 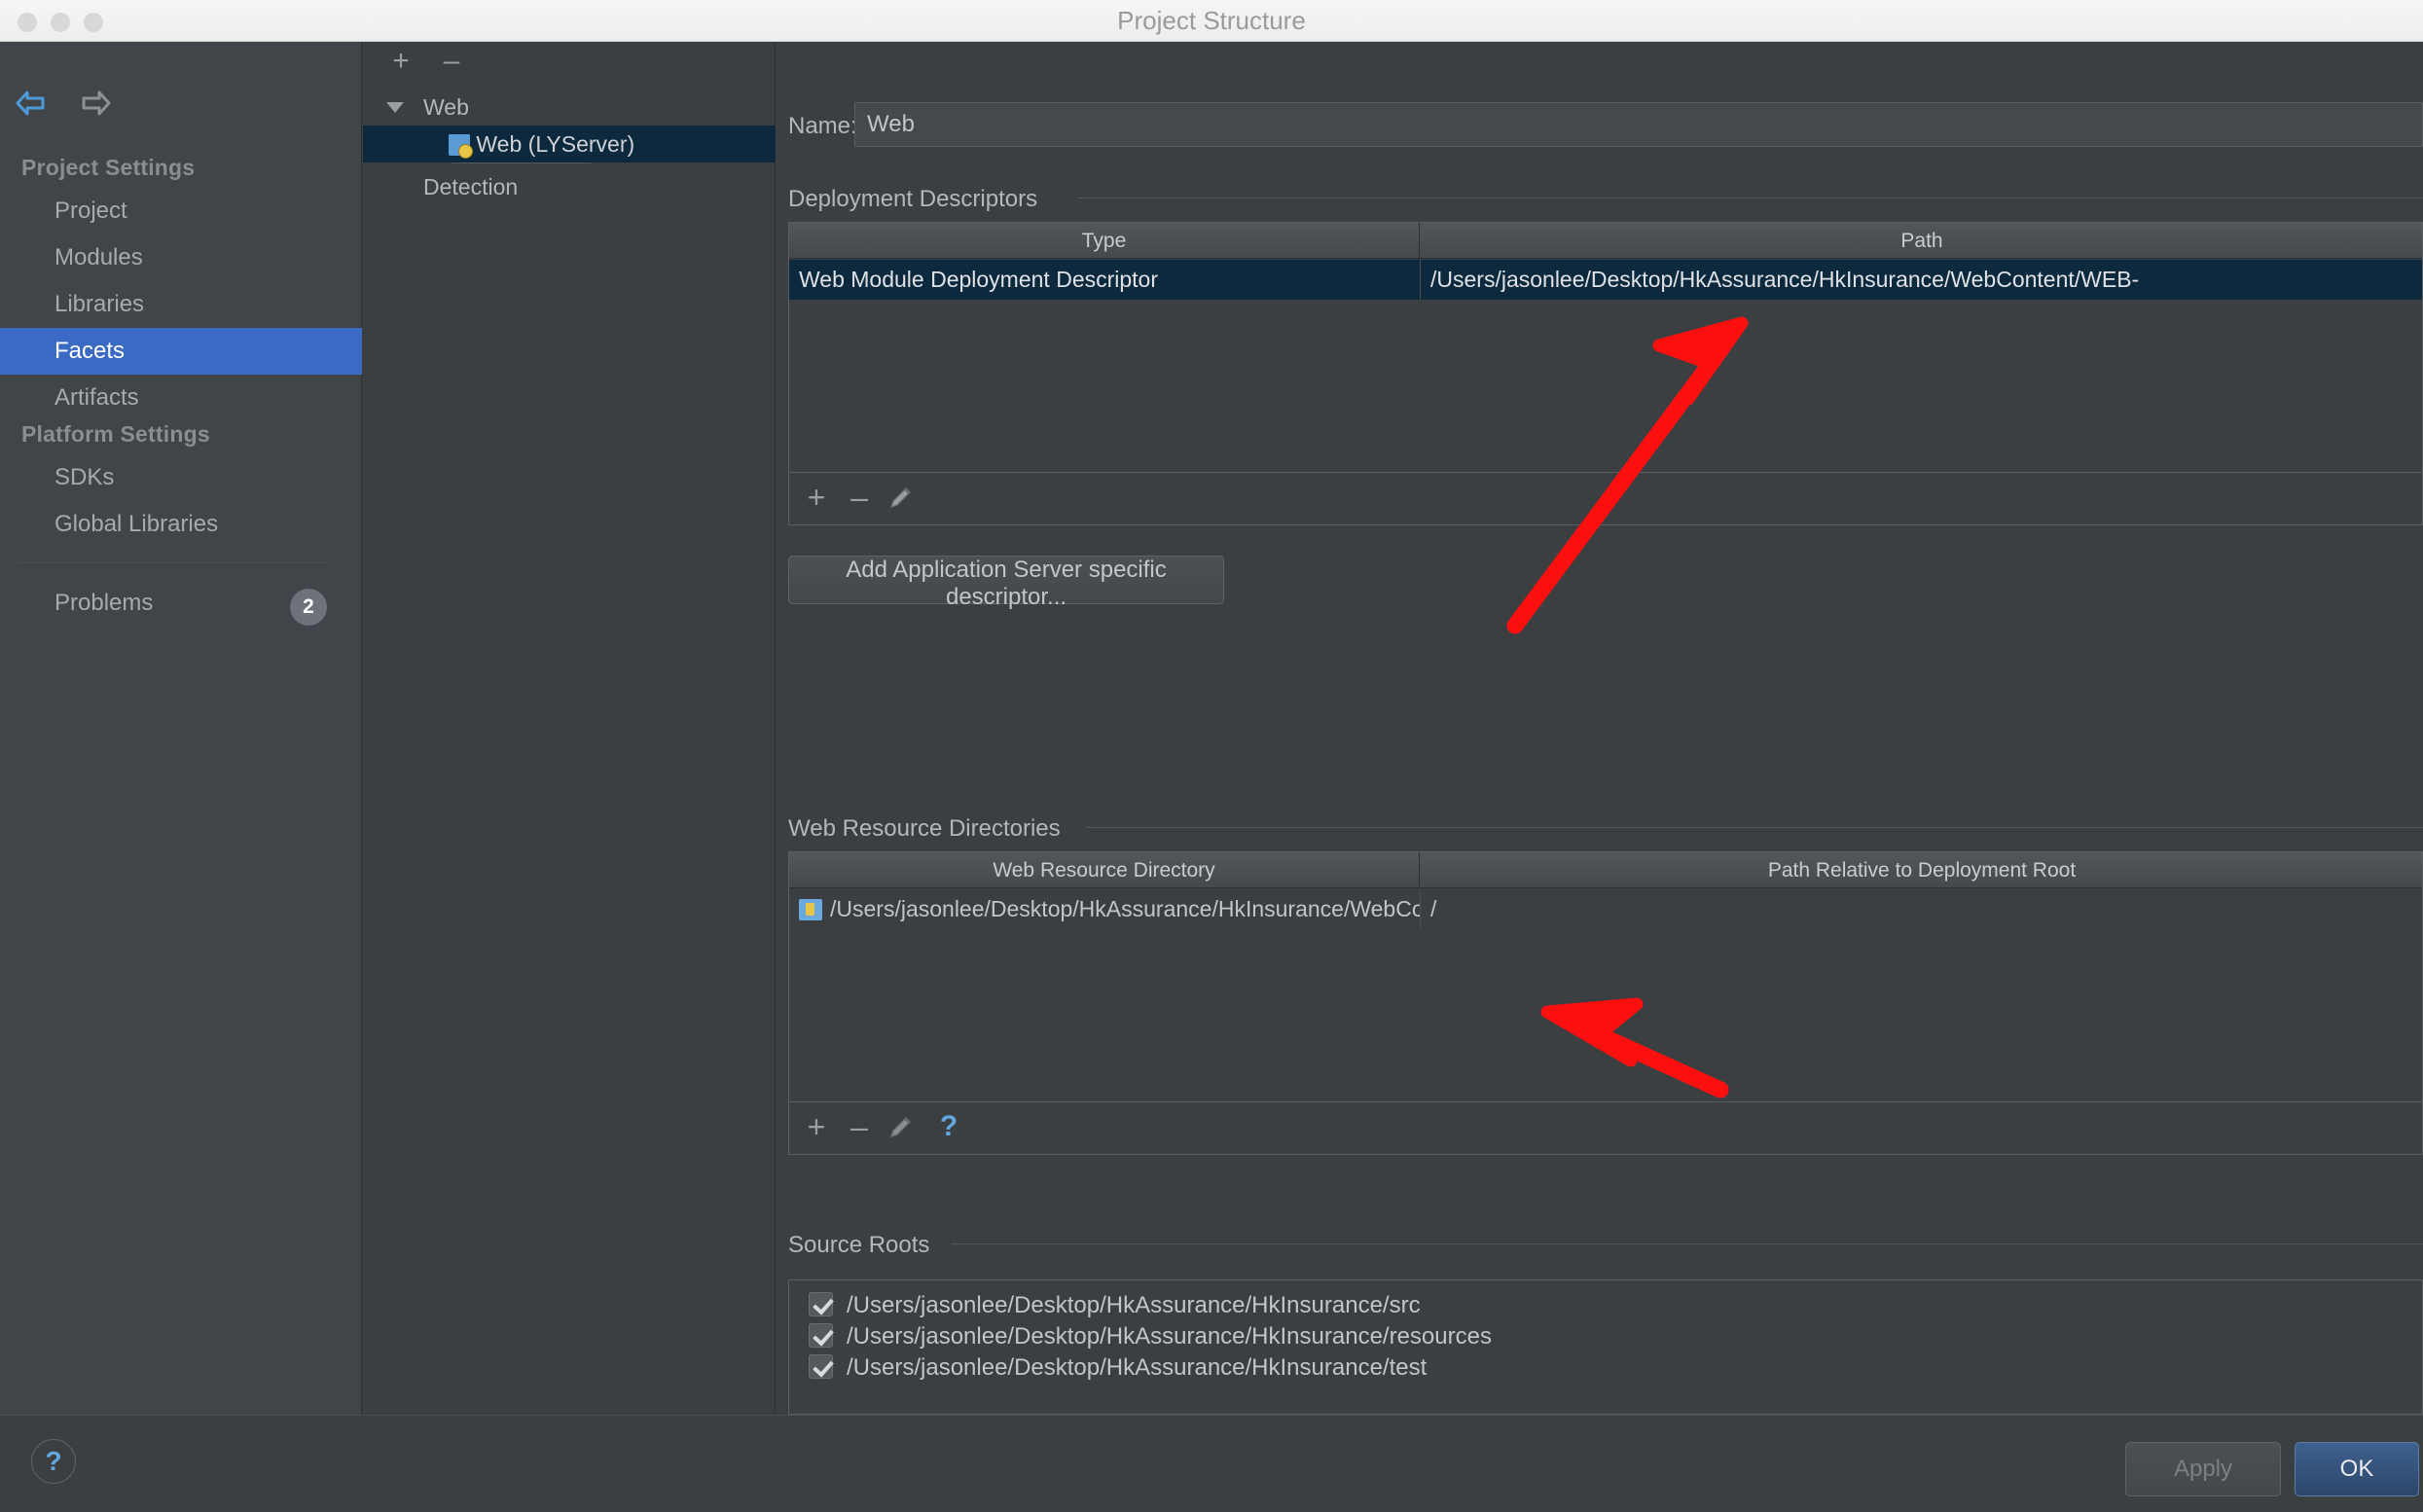 I want to click on add-resource-dir-icon: +, so click(x=817, y=1127).